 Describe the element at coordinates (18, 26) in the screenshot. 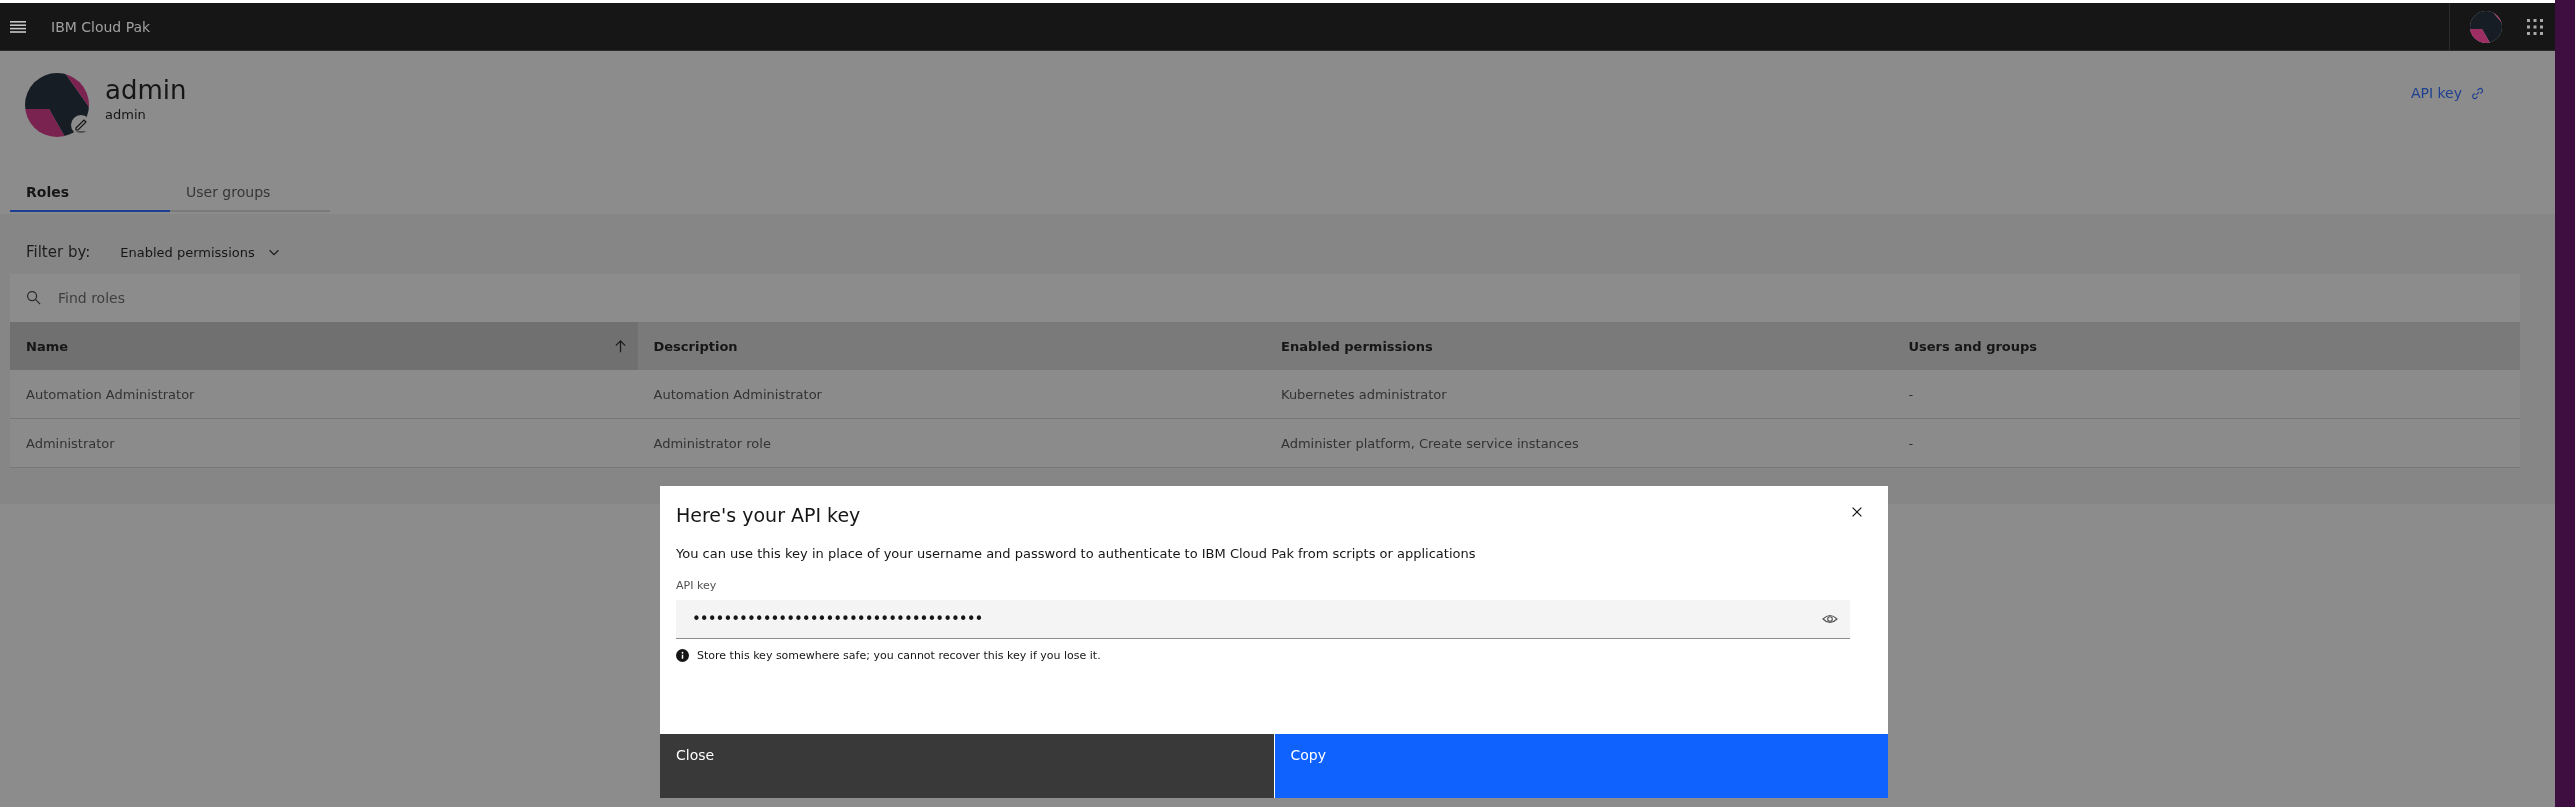

I see `menu-icon` at that location.